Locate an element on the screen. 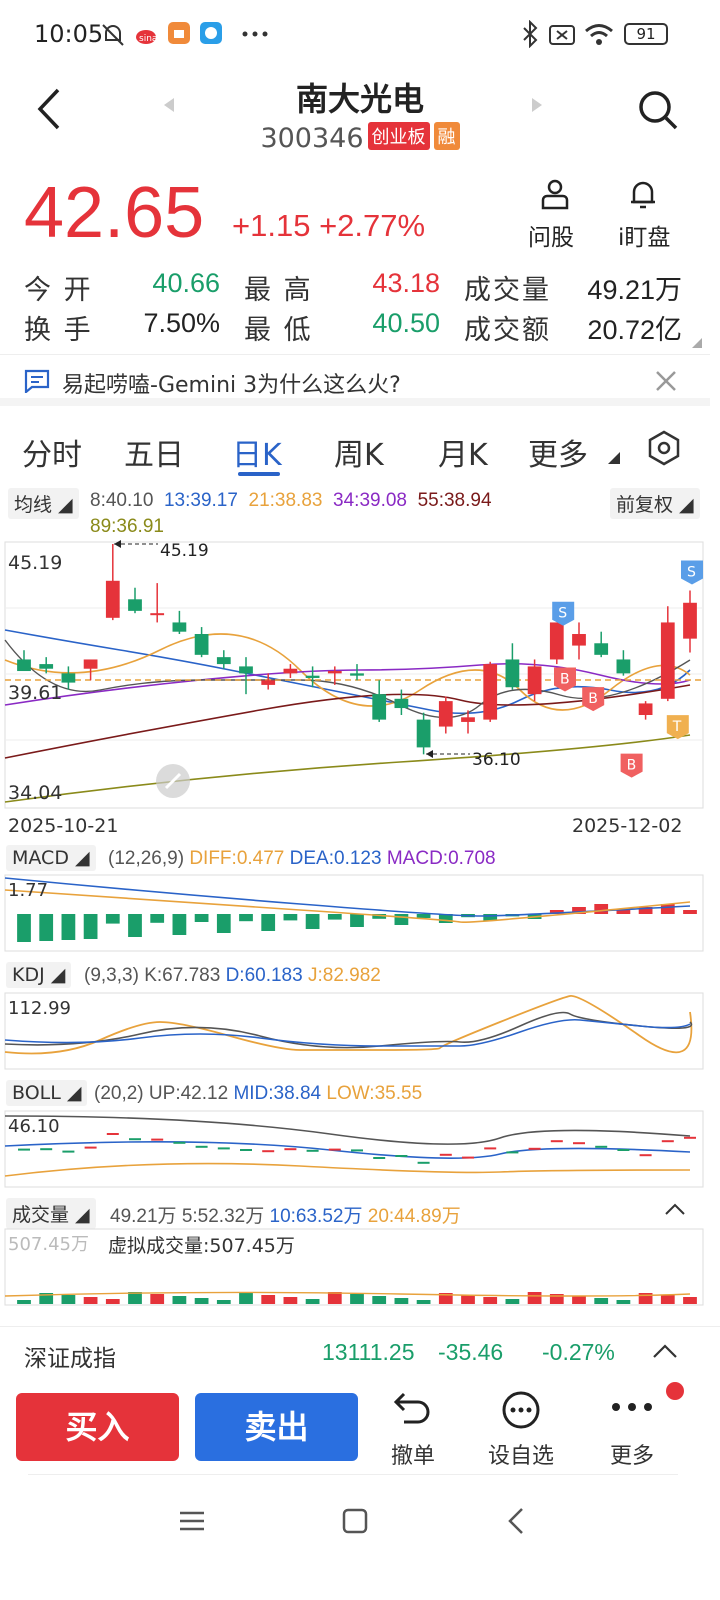 The height and width of the screenshot is (1600, 720). volume-chart: 507.45万 虚拟成交量:507.45万 is located at coordinates (360, 1267).